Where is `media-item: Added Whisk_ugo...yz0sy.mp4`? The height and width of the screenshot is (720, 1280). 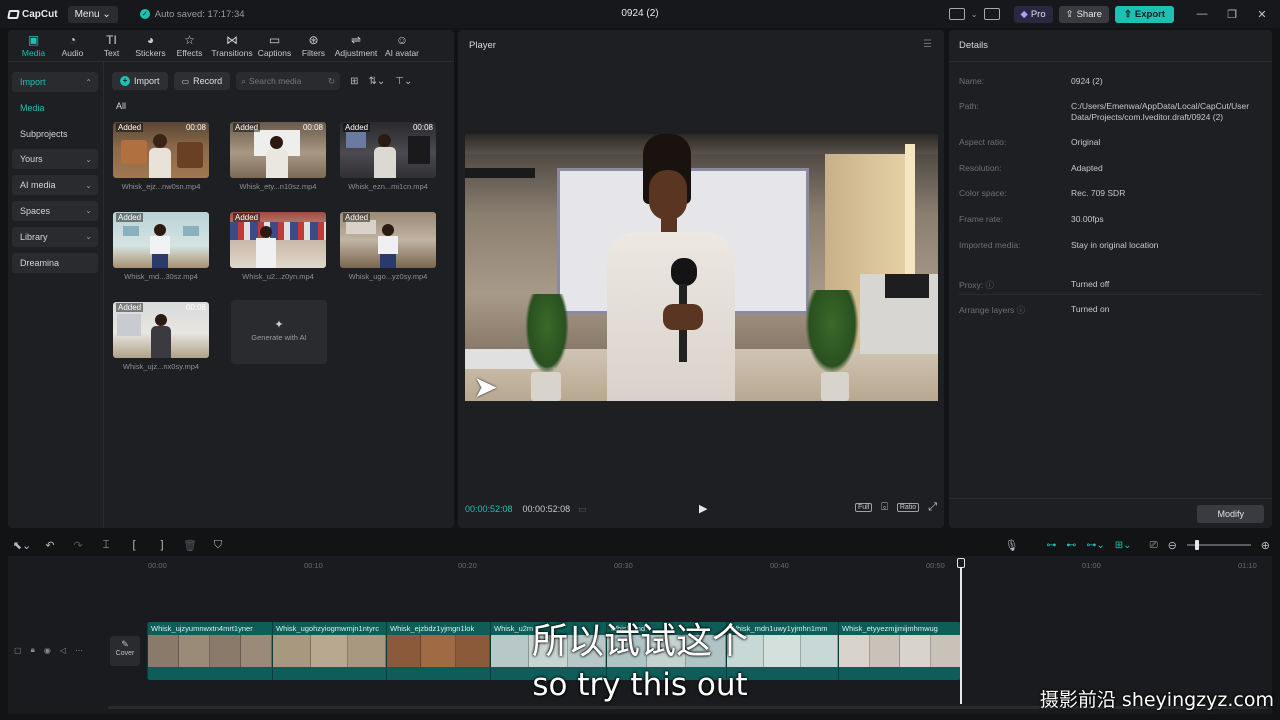
media-item: Added Whisk_ugo...yz0sy.mp4 is located at coordinates (388, 246).